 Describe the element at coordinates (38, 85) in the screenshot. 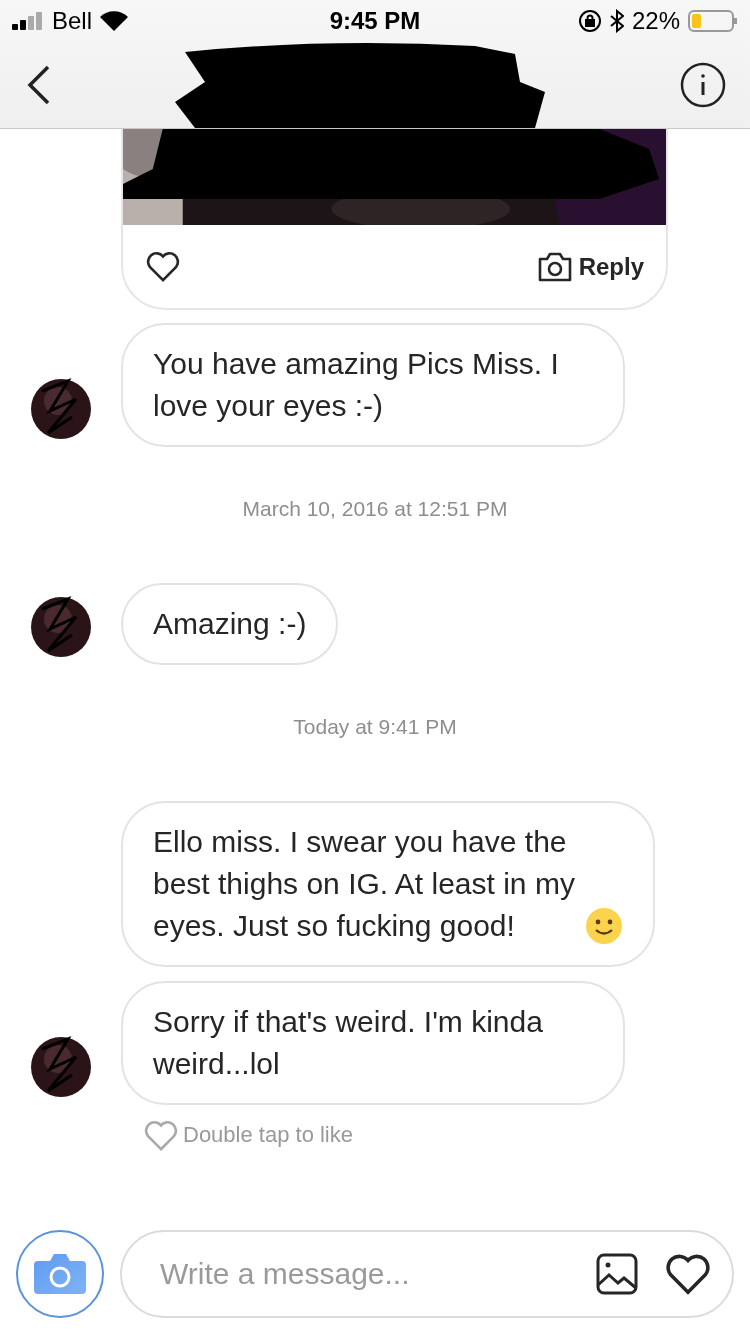

I see `back-icon` at that location.